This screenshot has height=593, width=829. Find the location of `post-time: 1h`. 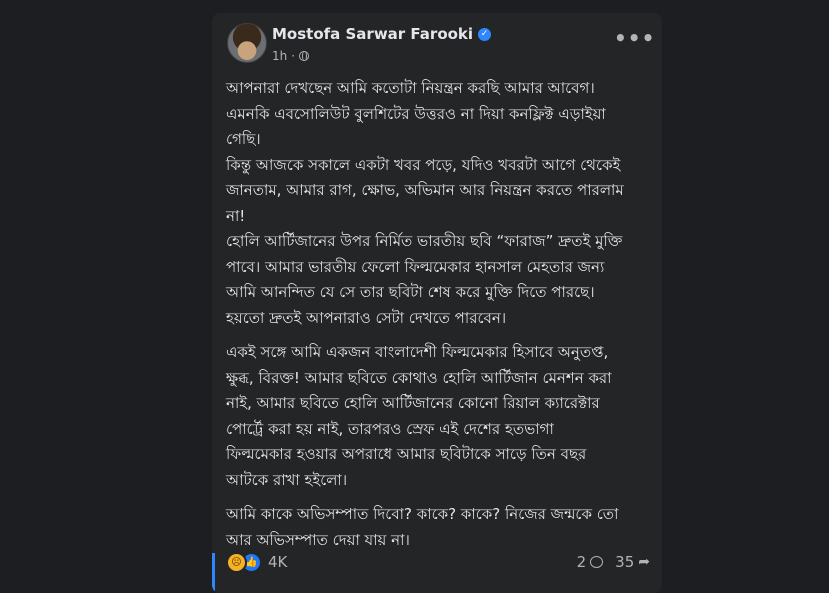

post-time: 1h is located at coordinates (279, 56).